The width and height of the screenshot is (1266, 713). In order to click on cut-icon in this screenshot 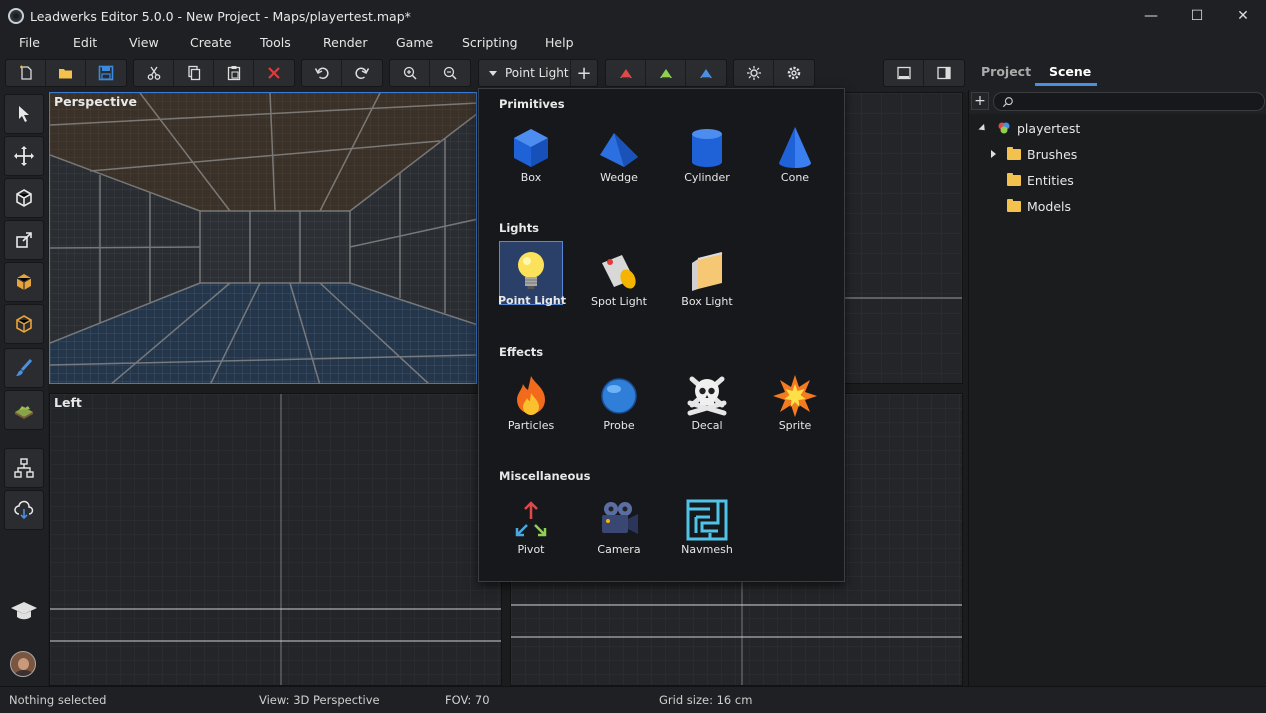, I will do `click(154, 73)`.